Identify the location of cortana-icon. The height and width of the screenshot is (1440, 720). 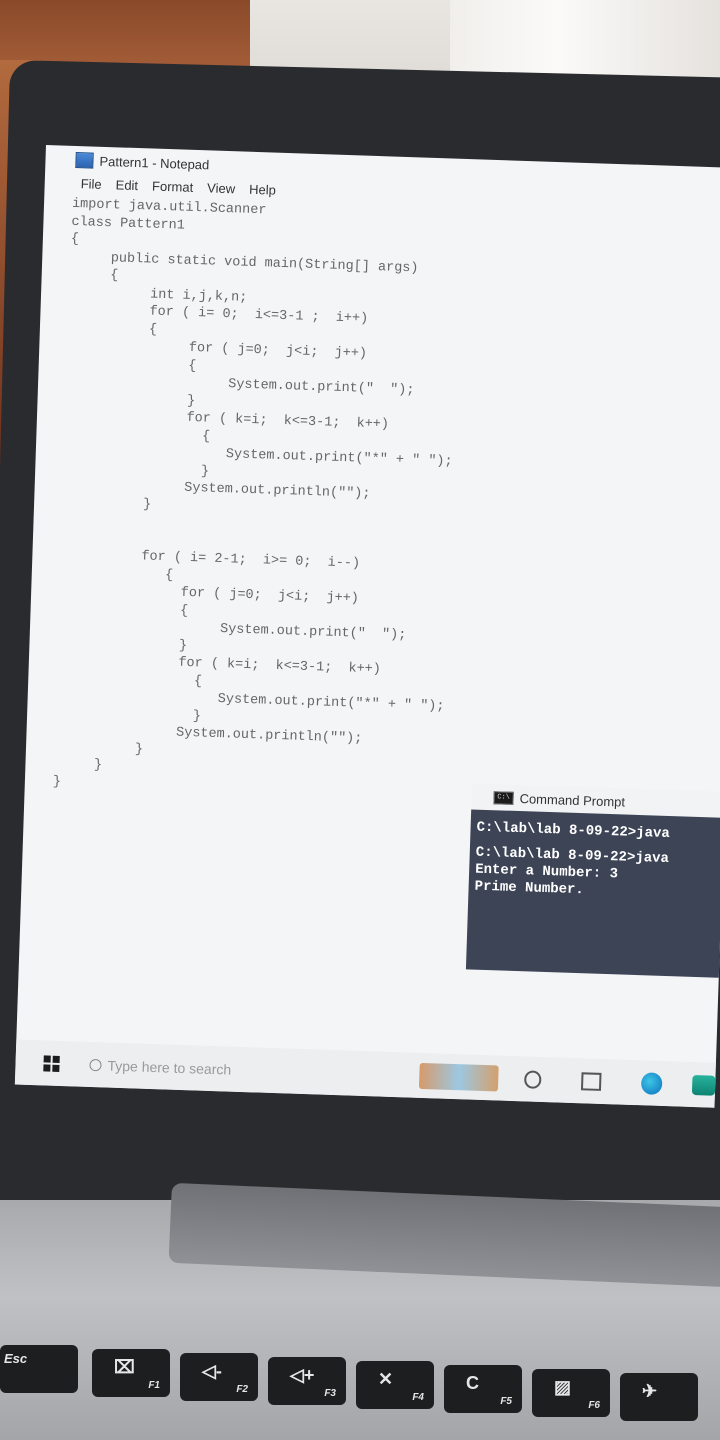
(533, 1079).